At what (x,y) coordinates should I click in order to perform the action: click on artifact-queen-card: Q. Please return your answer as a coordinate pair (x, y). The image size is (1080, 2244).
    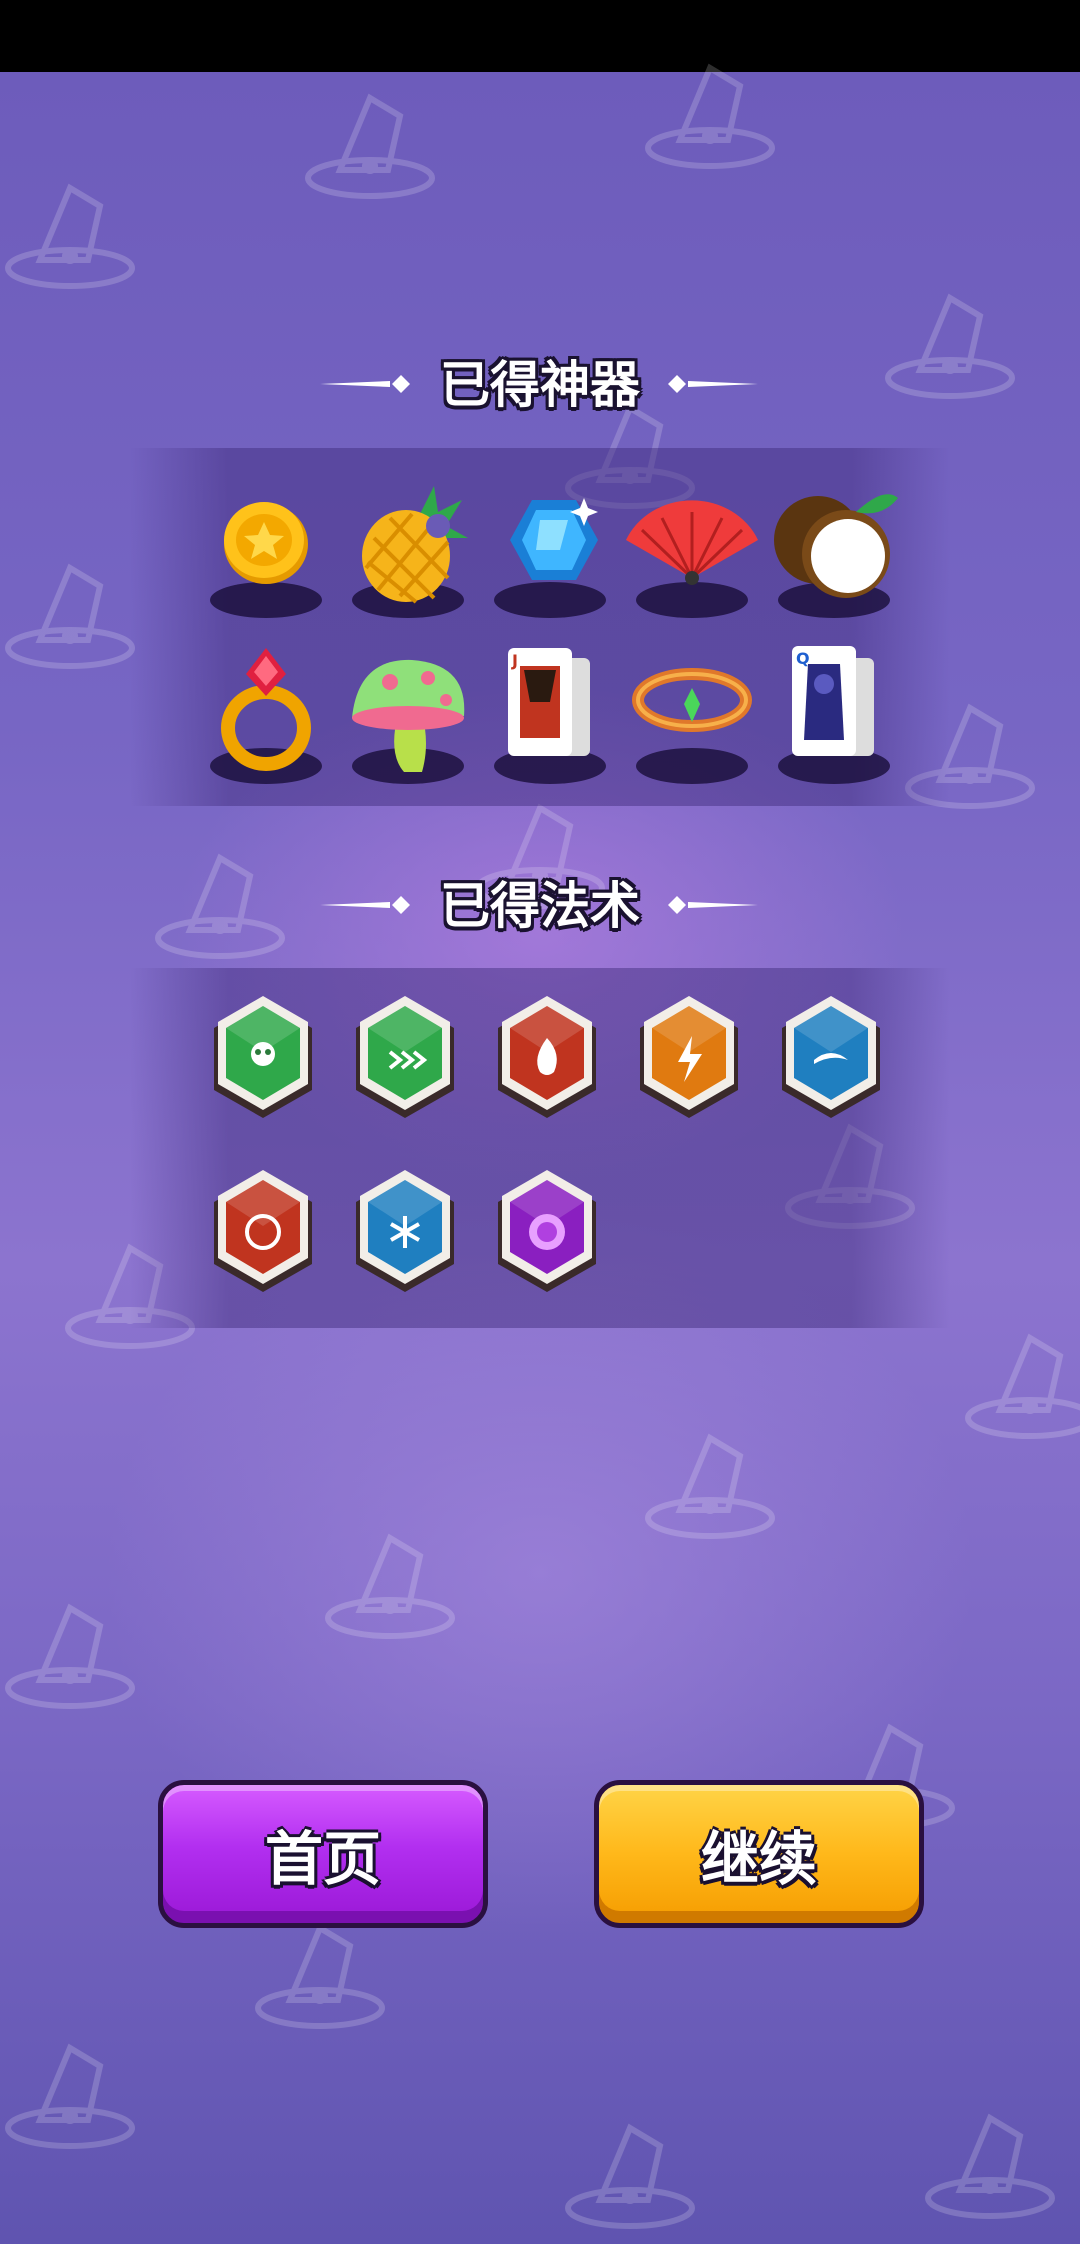
    Looking at the image, I should click on (834, 714).